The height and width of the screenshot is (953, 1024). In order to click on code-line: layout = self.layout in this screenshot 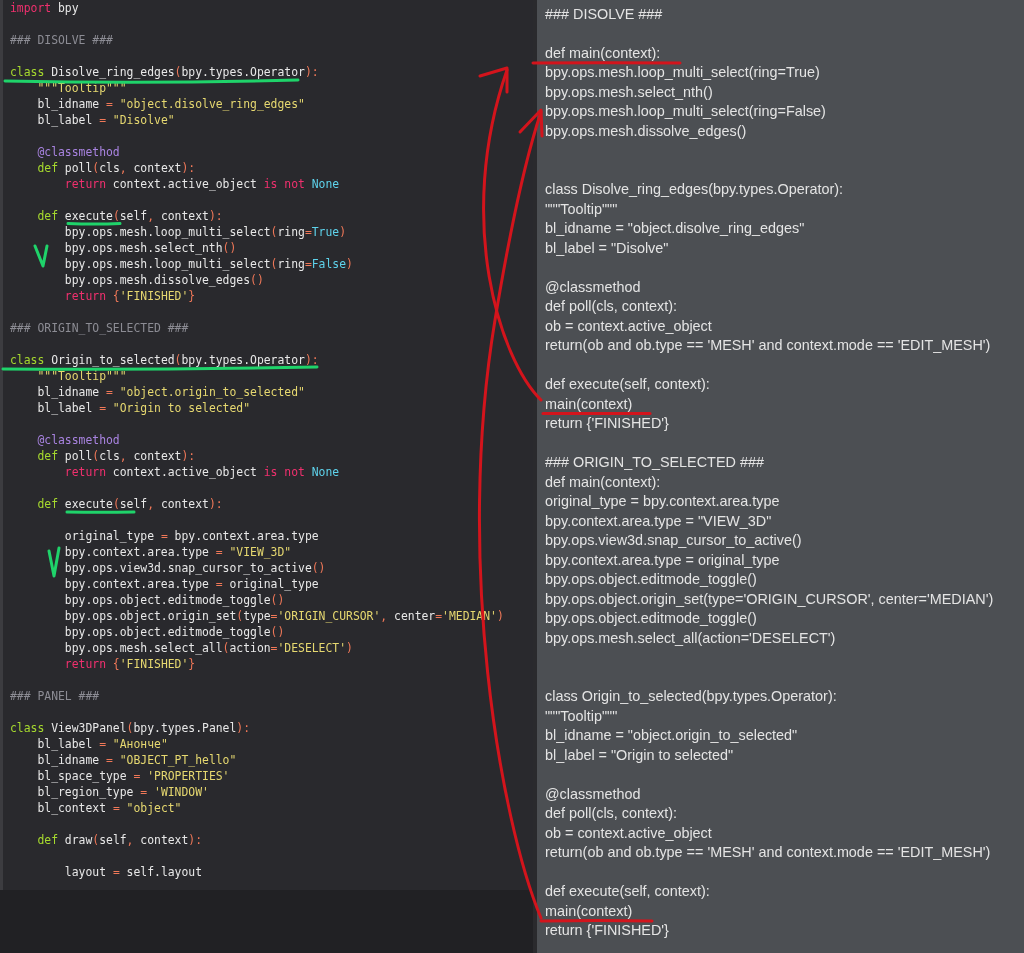, I will do `click(133, 872)`.